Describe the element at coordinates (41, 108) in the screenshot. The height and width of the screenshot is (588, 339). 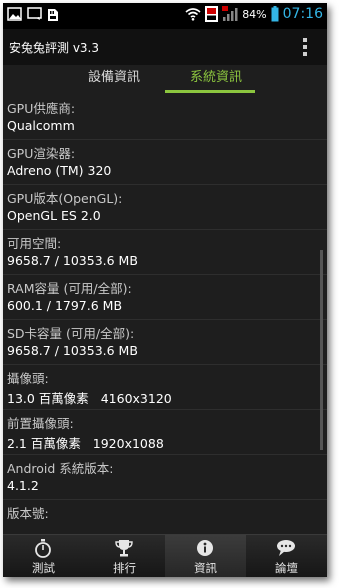
I see `item-label: GPU供應商:` at that location.